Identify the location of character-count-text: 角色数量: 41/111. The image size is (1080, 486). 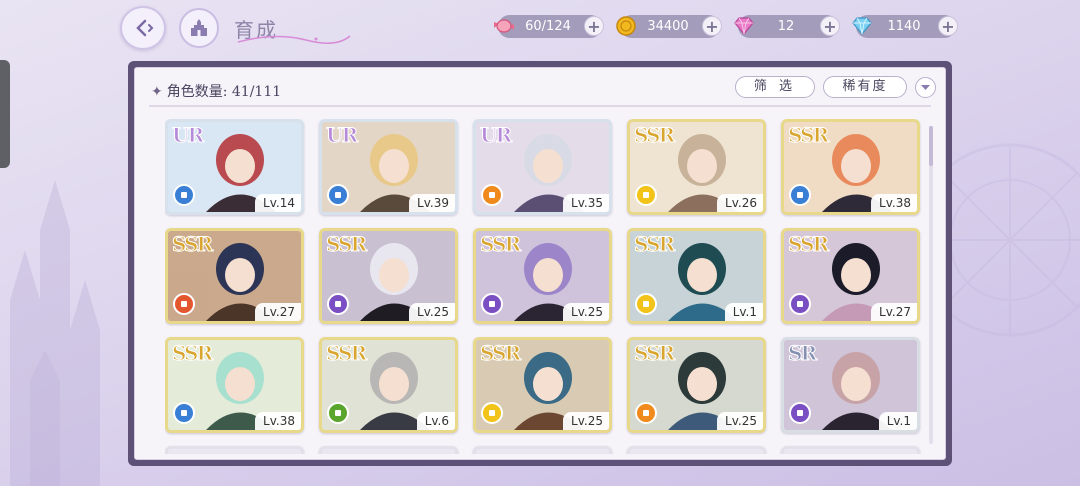
(224, 92).